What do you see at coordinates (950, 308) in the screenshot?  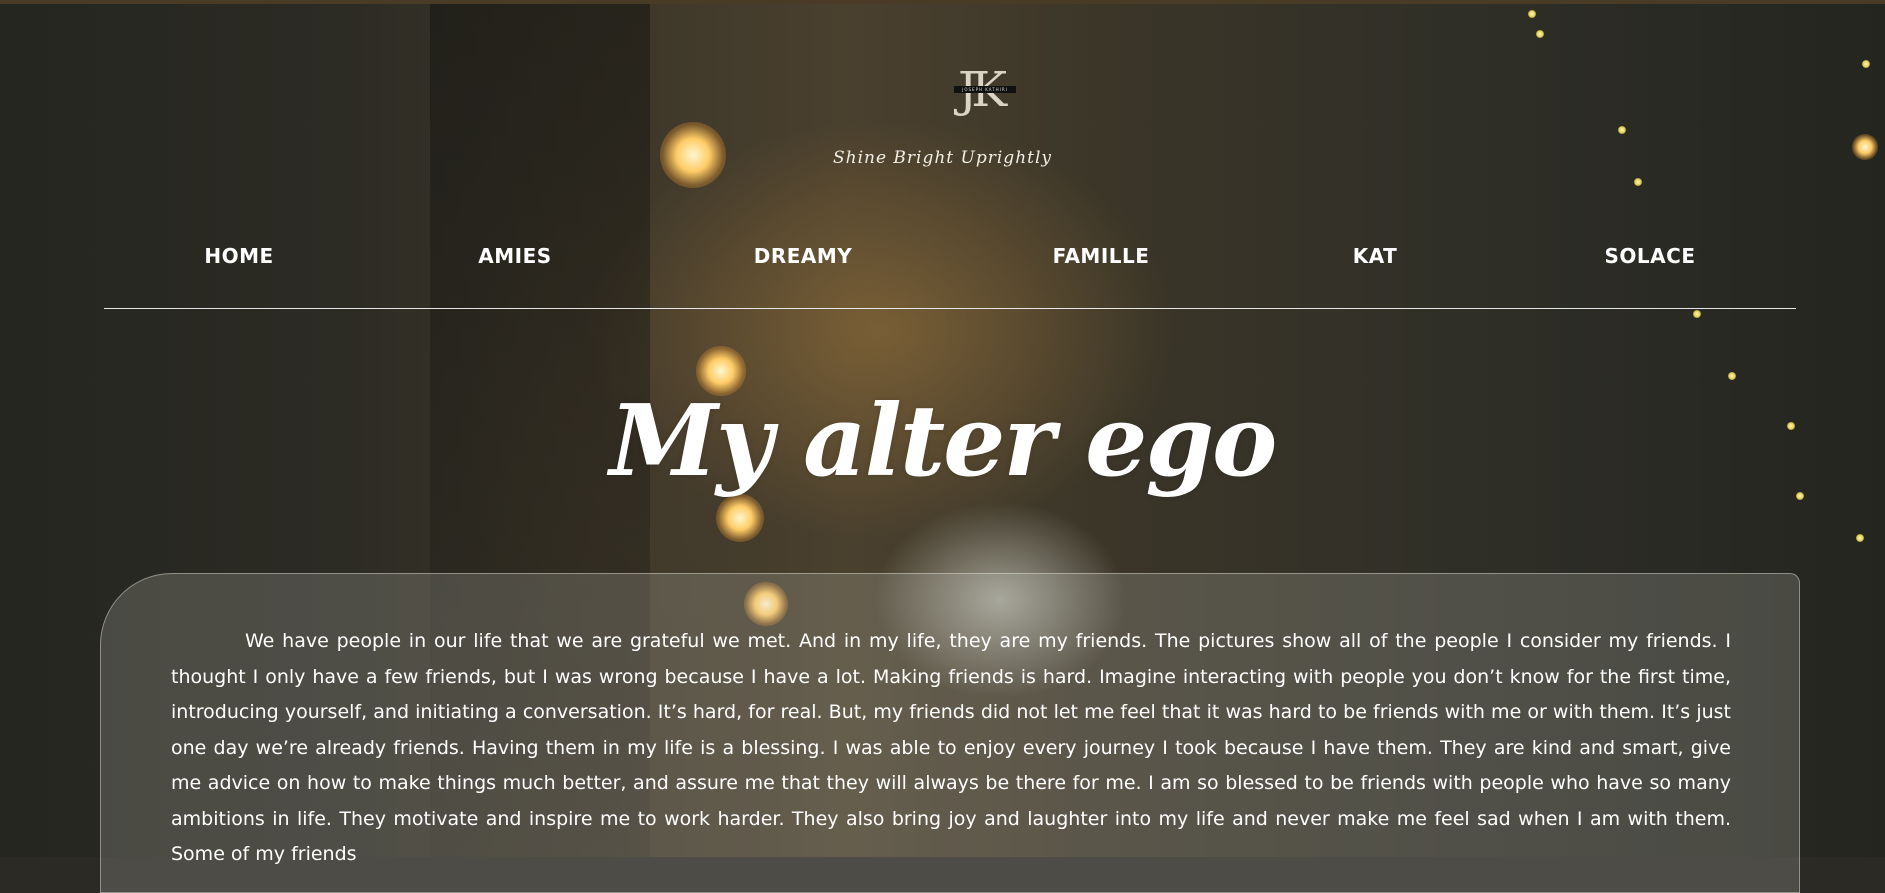 I see `nav-divider` at bounding box center [950, 308].